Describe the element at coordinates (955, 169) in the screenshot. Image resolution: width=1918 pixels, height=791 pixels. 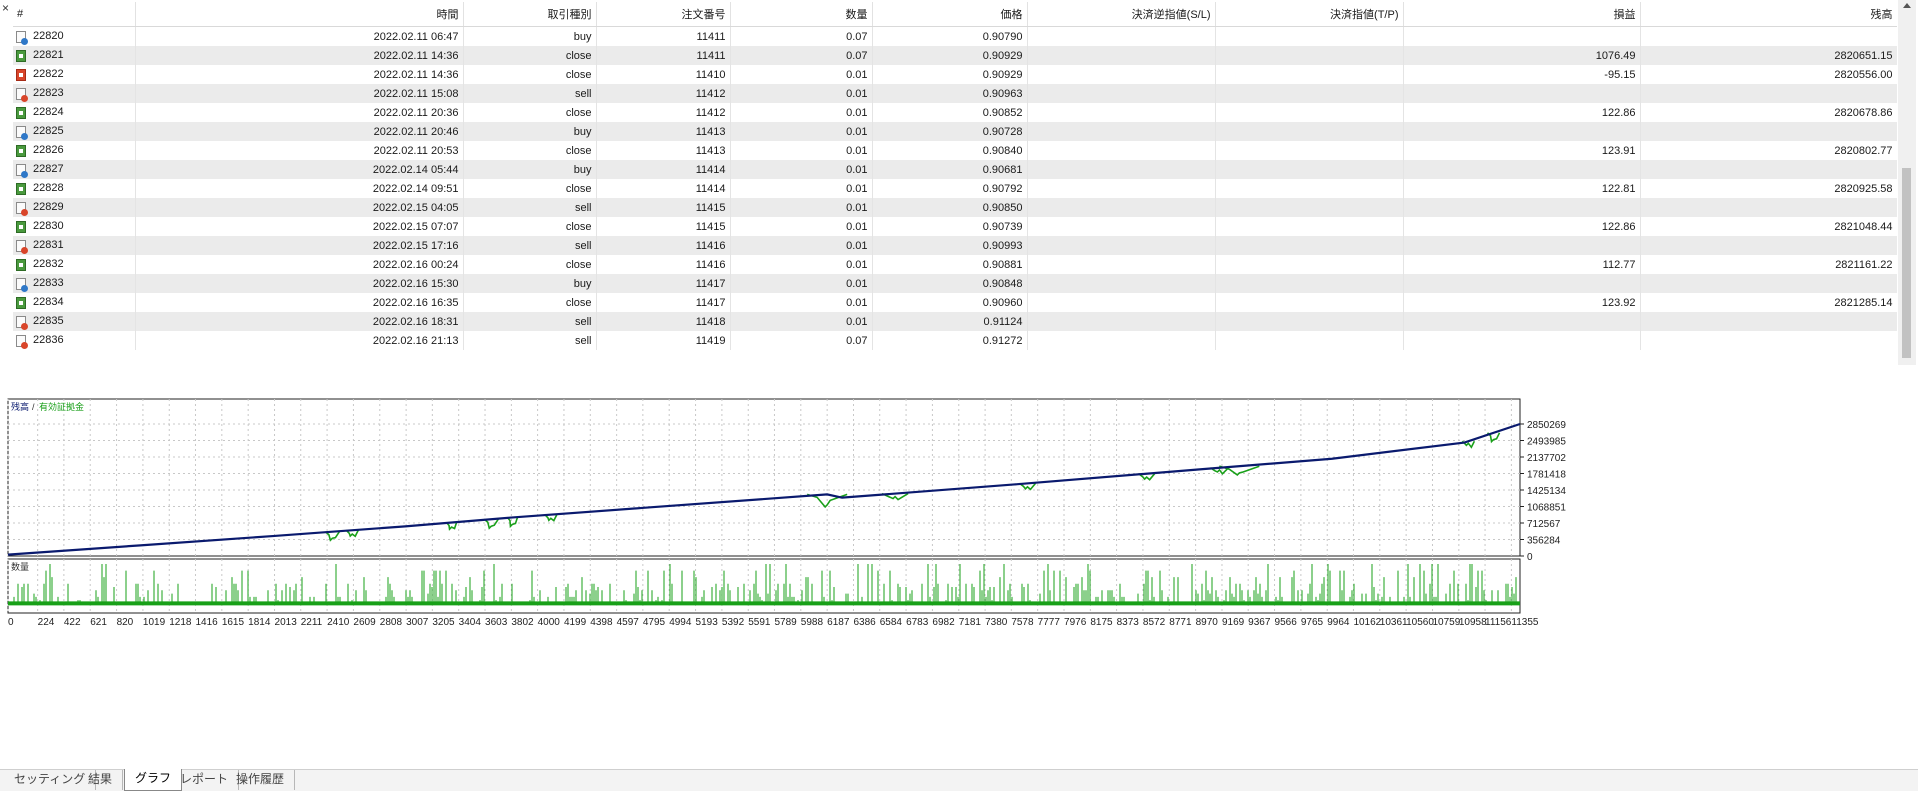
I see `table-row: 22827 2022.02.14 05:44 buy 11414 0.01 0.90681` at that location.